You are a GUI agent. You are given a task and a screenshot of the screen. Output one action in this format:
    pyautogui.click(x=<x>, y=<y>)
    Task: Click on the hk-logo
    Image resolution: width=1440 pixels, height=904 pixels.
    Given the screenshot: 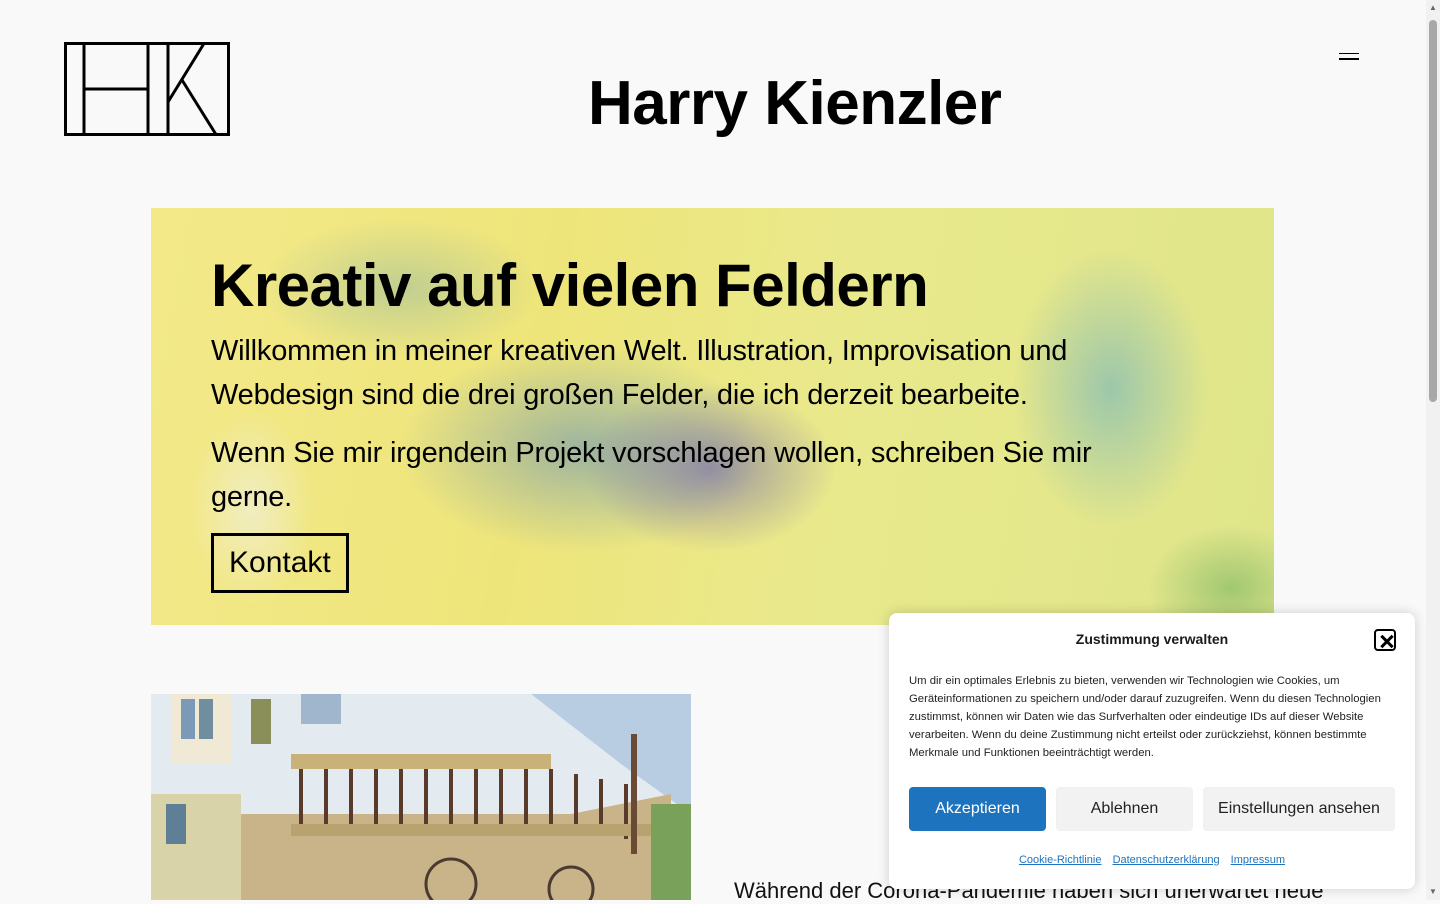 What is the action you would take?
    pyautogui.click(x=147, y=89)
    